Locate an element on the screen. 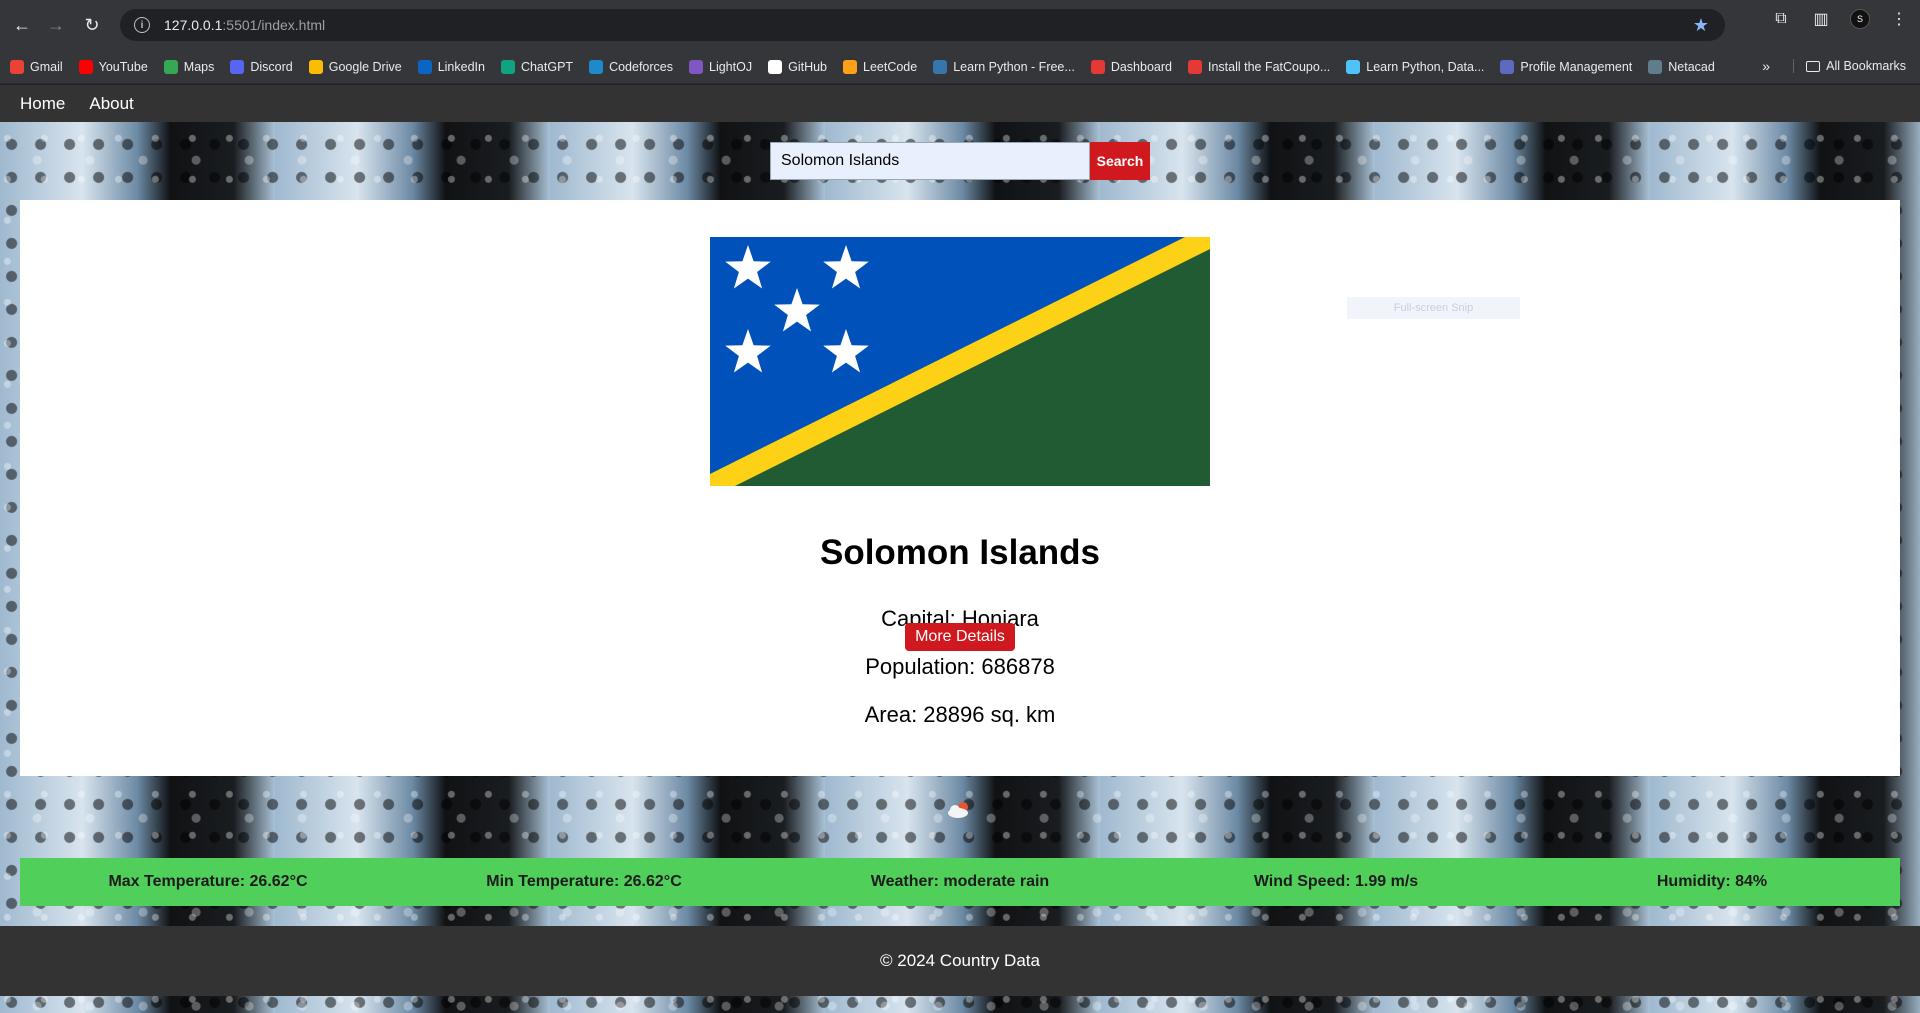  search-input is located at coordinates (930, 161).